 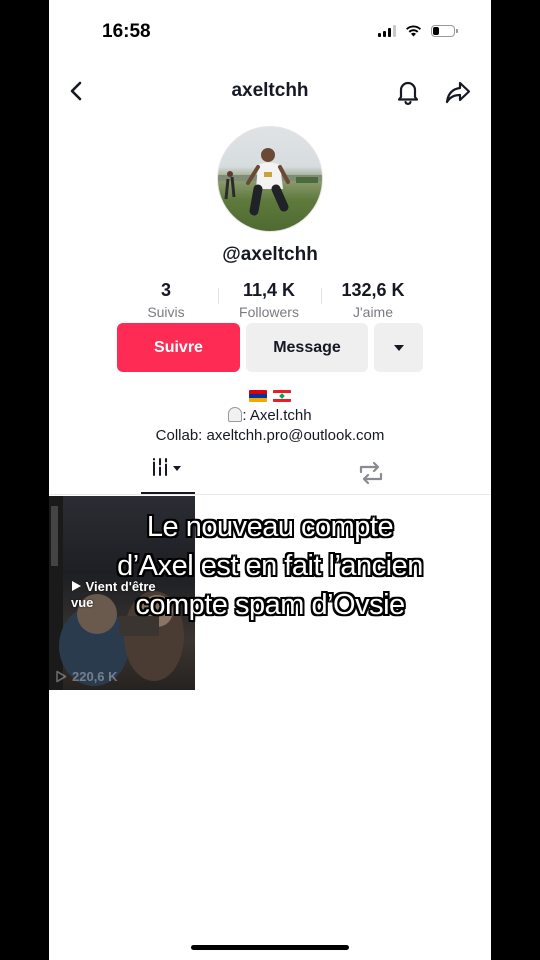 I want to click on stat-likes: 132,6 K J'aime, so click(x=373, y=300).